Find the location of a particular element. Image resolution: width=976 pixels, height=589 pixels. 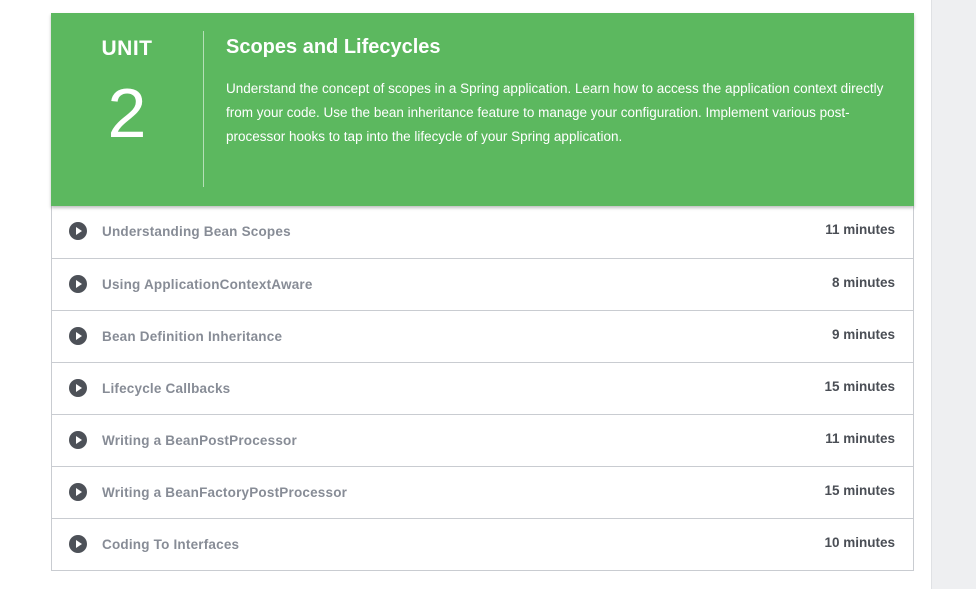

lesson-row: Using ApplicationContextAware 8 minutes is located at coordinates (482, 284).